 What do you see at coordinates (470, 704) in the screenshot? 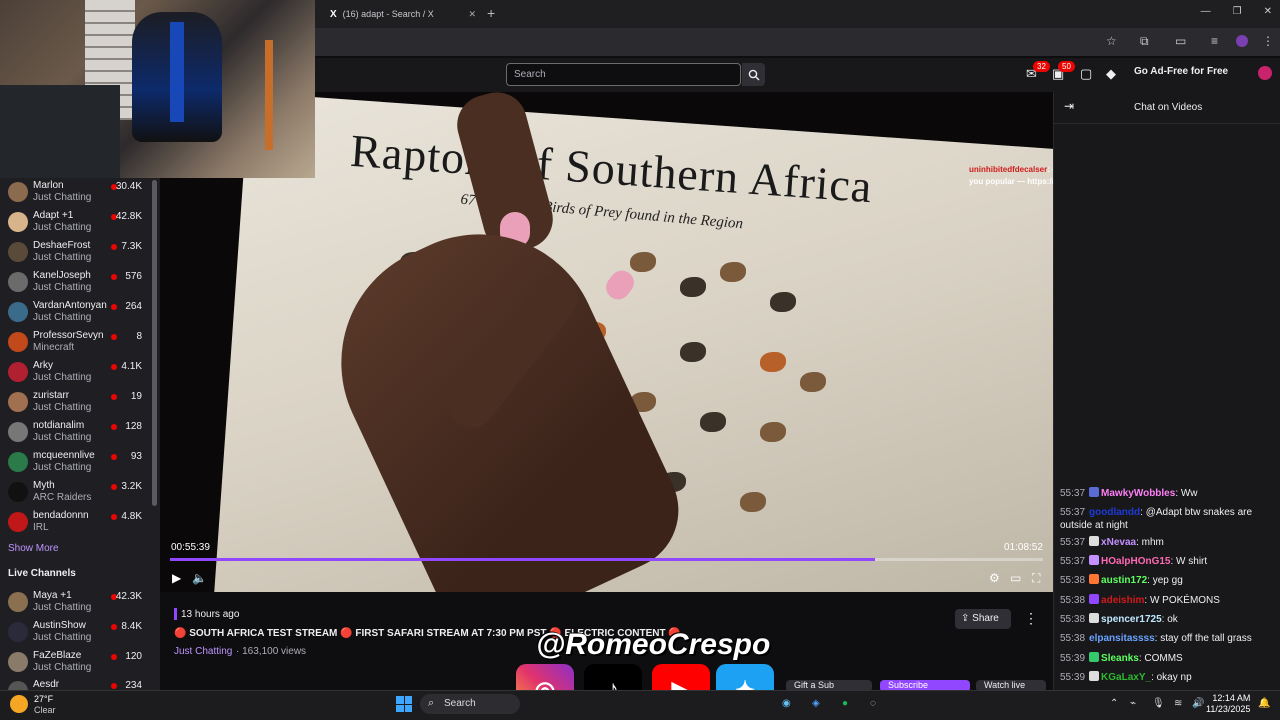
I see `taskbar-search: Search` at bounding box center [470, 704].